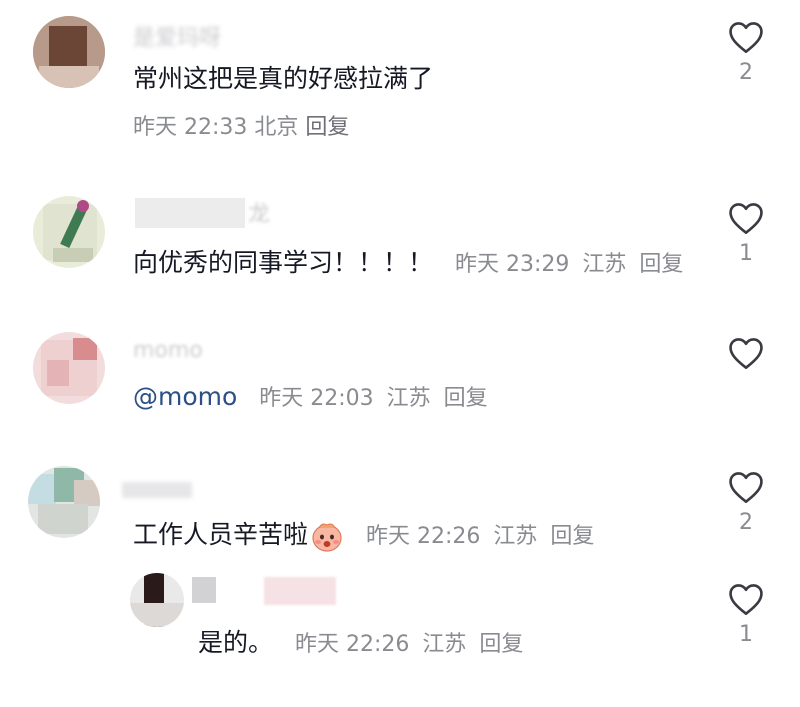 The image size is (800, 707). What do you see at coordinates (423, 536) in the screenshot?
I see `comment-time: 昨天 22:26` at bounding box center [423, 536].